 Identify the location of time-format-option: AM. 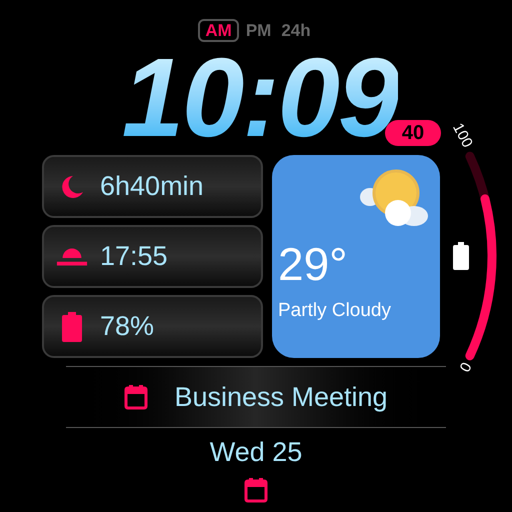
(218, 30).